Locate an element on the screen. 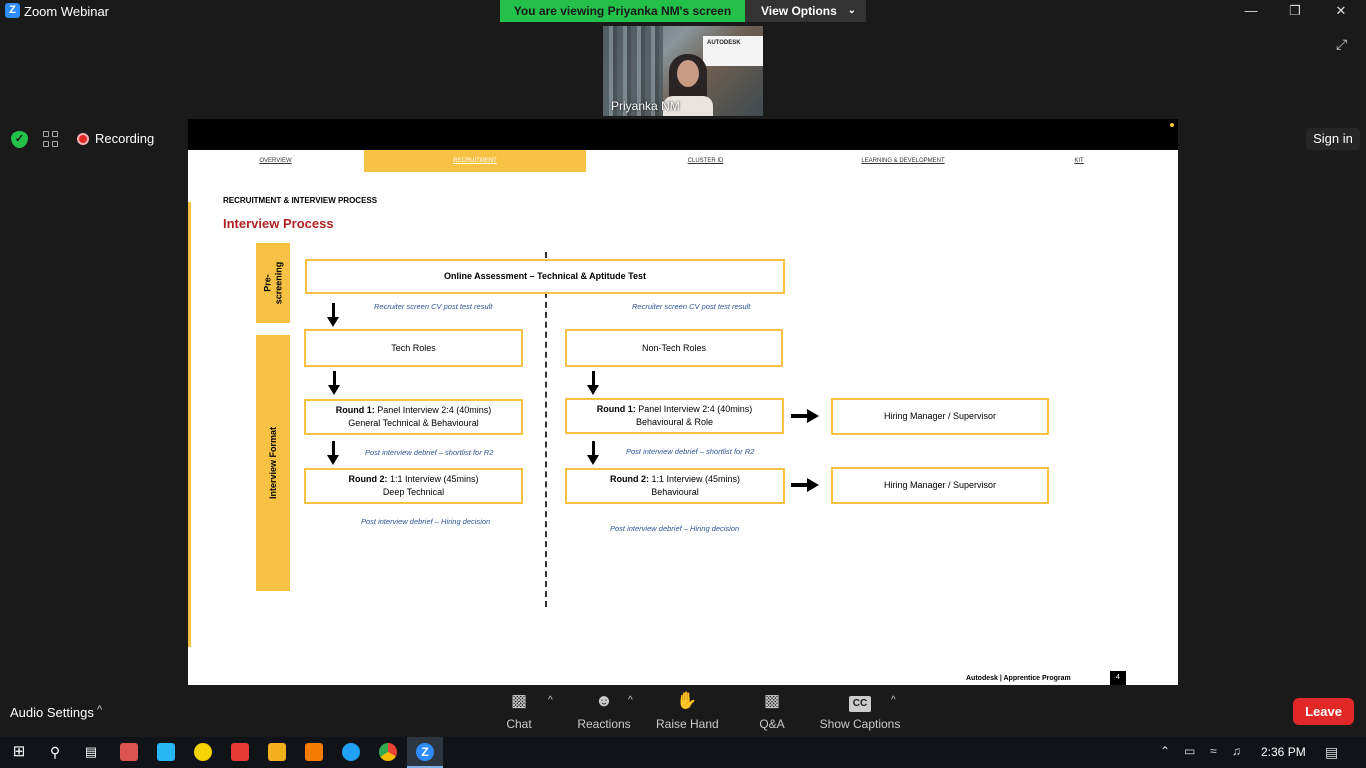 This screenshot has width=1366, height=768. prescreening-label: Pre- screening is located at coordinates (273, 283).